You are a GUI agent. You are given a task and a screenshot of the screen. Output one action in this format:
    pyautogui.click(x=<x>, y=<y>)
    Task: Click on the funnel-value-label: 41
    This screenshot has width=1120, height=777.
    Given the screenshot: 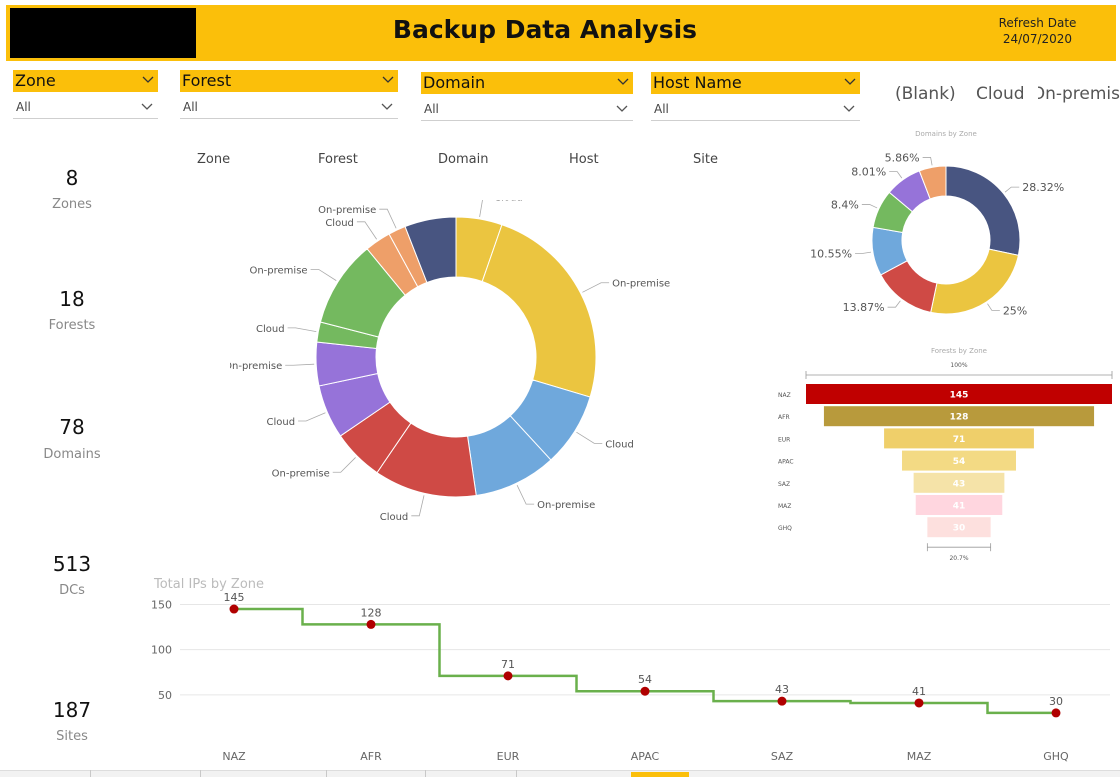 What is the action you would take?
    pyautogui.click(x=959, y=507)
    